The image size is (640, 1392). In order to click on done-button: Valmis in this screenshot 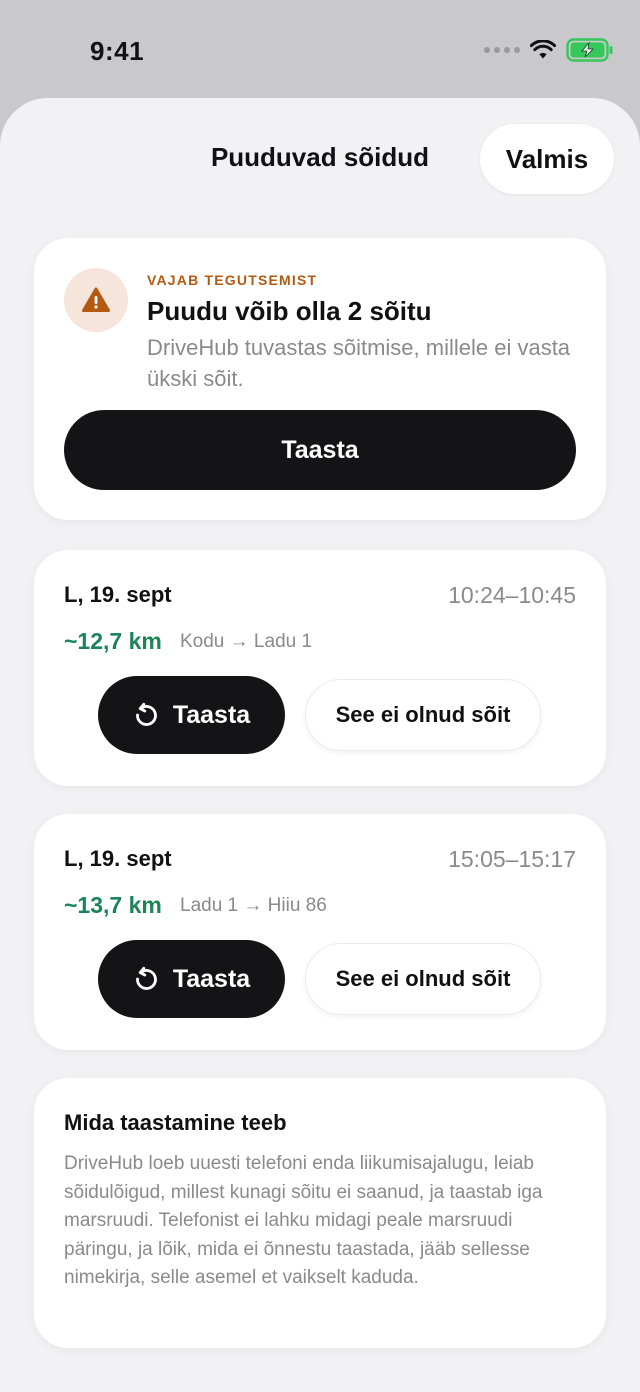, I will do `click(547, 159)`.